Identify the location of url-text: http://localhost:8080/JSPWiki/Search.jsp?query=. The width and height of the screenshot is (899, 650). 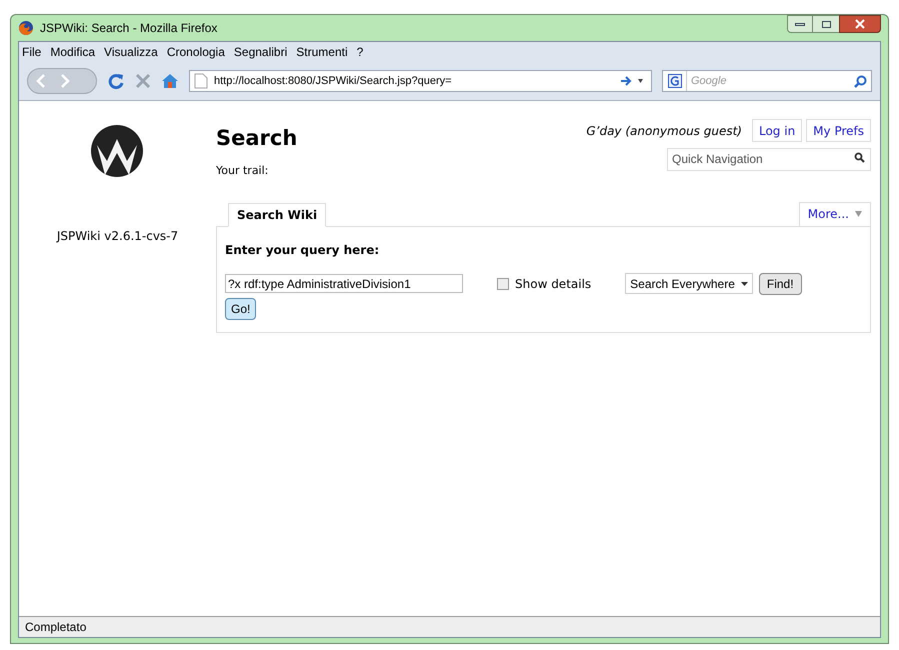
(333, 81).